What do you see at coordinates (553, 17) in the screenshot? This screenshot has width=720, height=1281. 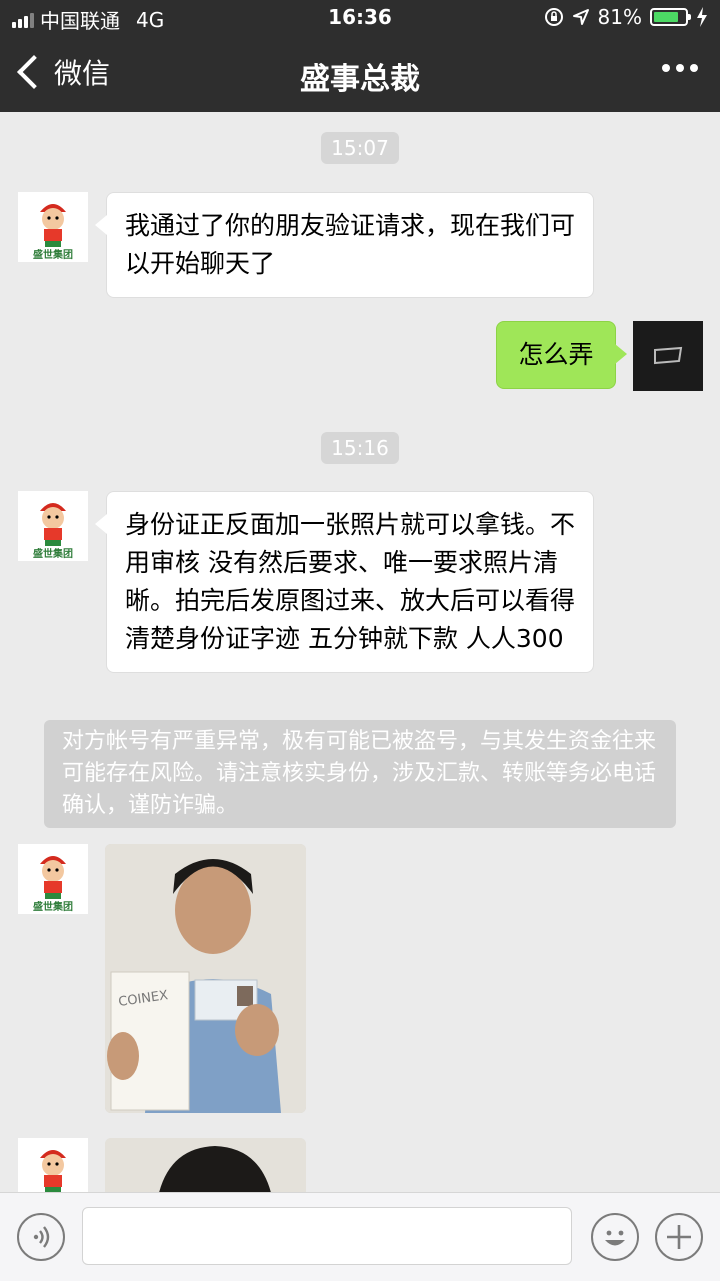 I see `lock-rotation-icon` at bounding box center [553, 17].